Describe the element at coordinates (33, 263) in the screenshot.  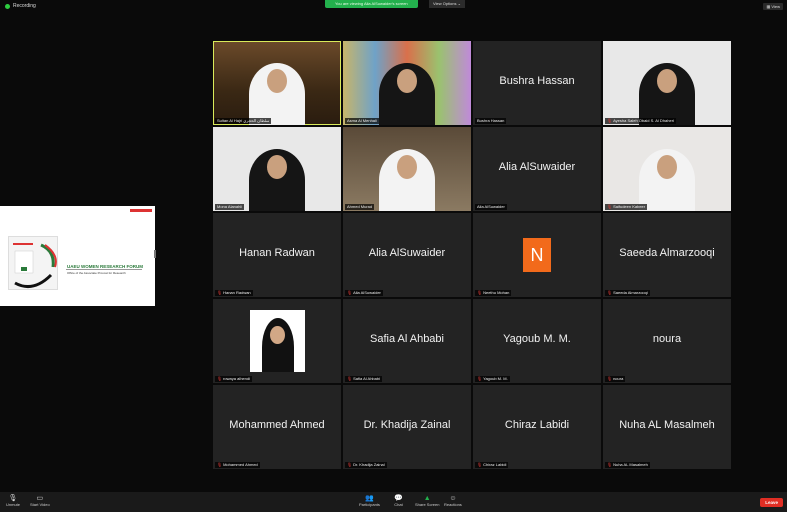
I see `forum-badge-image` at that location.